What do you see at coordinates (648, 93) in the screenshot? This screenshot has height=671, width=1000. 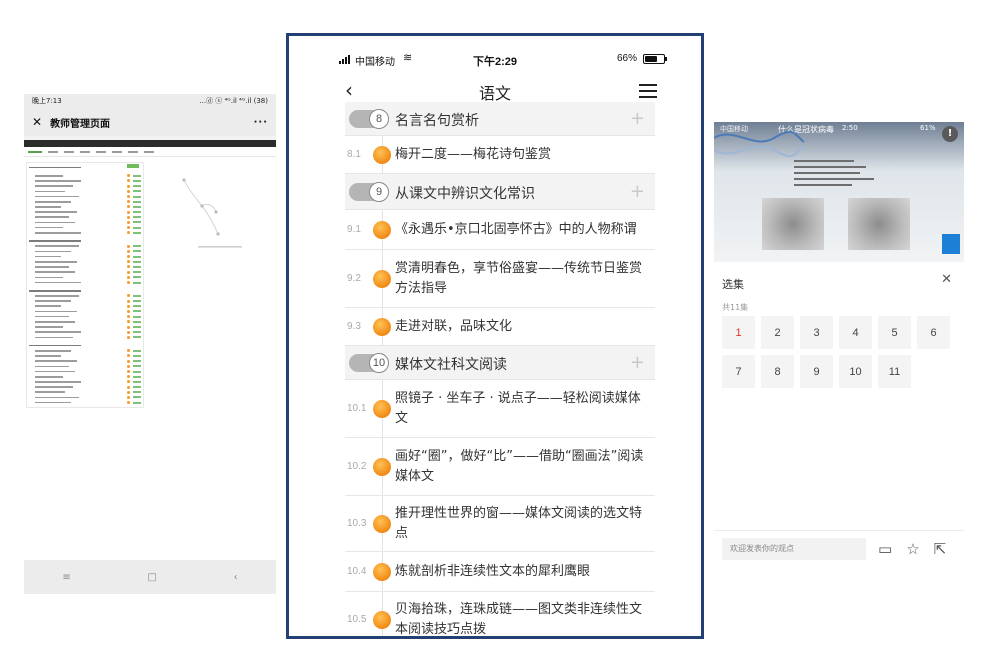 I see `menu-icon` at bounding box center [648, 93].